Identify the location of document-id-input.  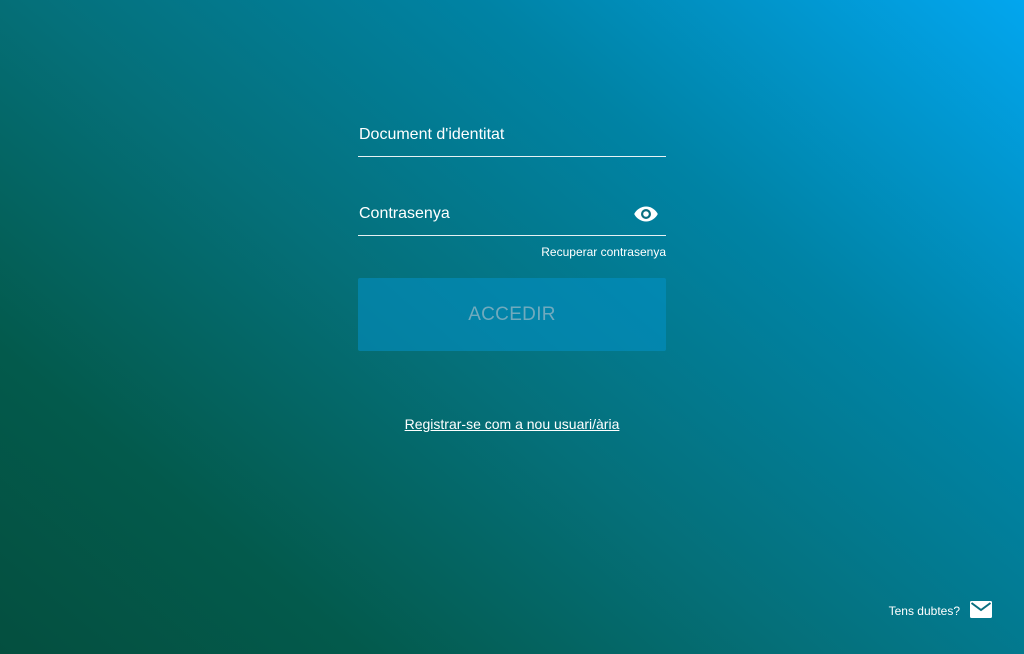
(512, 135).